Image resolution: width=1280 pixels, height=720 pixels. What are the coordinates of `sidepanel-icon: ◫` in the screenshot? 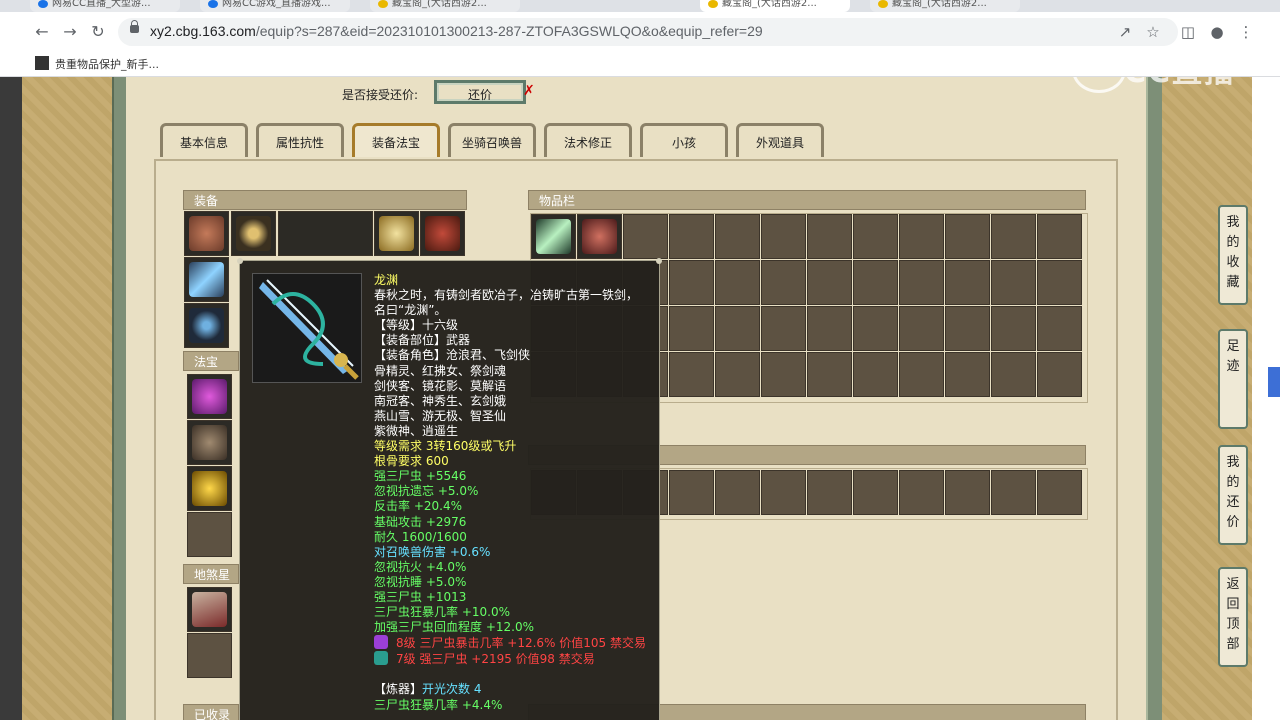 It's located at (1188, 32).